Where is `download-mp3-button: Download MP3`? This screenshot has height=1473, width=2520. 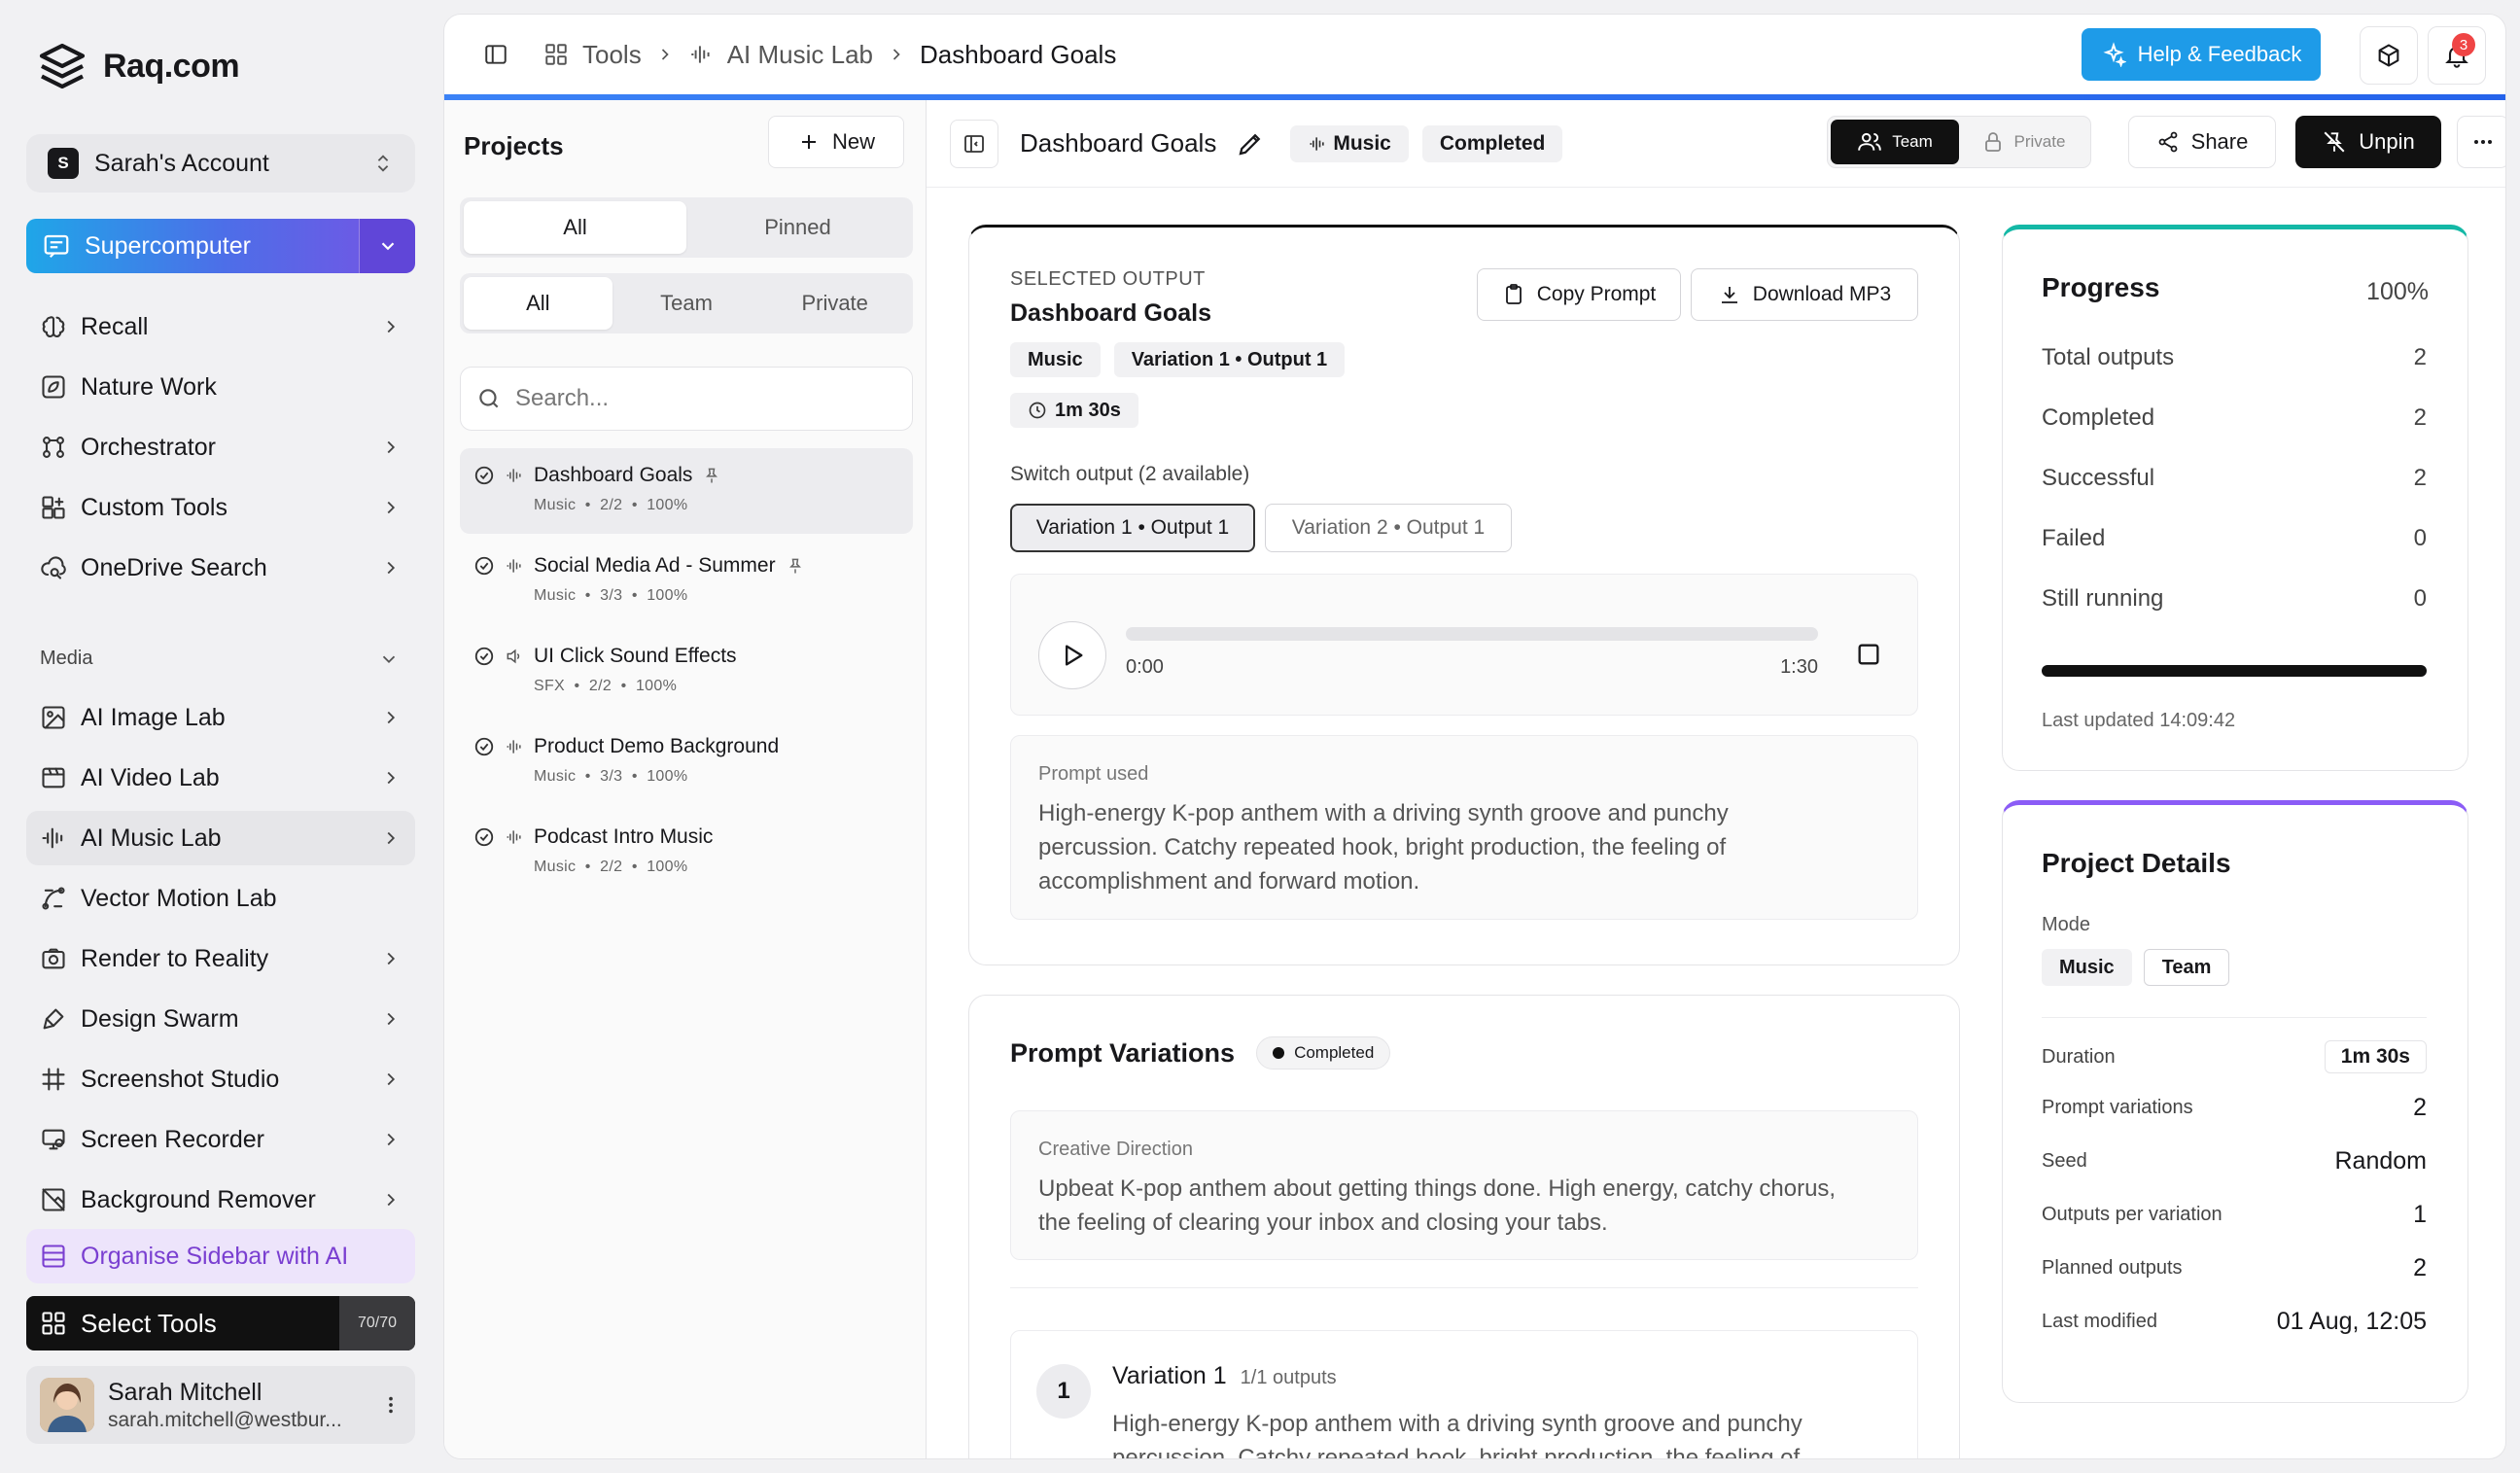 download-mp3-button: Download MP3 is located at coordinates (1804, 294).